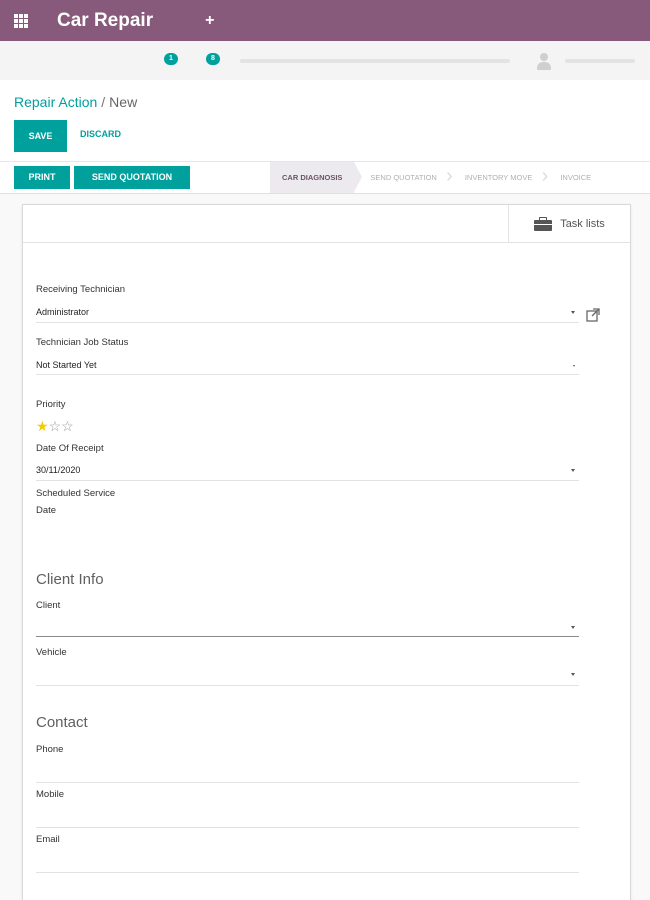  I want to click on job-status-select: Not Started Yet, so click(66, 365).